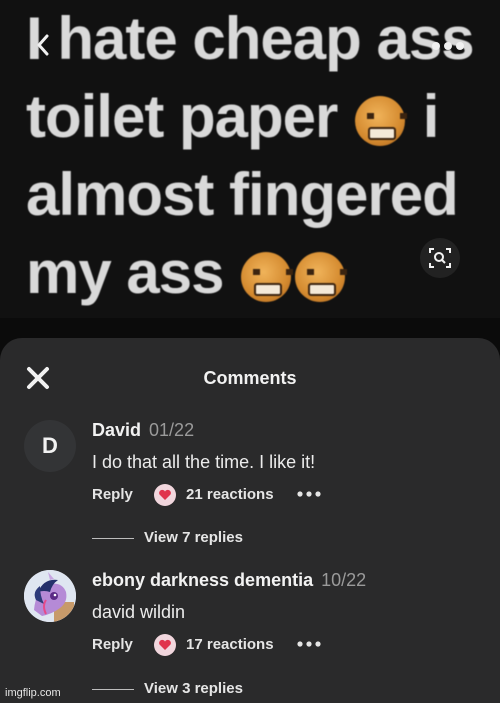 The height and width of the screenshot is (703, 500). What do you see at coordinates (250, 378) in the screenshot?
I see `sheet-title: Comments` at bounding box center [250, 378].